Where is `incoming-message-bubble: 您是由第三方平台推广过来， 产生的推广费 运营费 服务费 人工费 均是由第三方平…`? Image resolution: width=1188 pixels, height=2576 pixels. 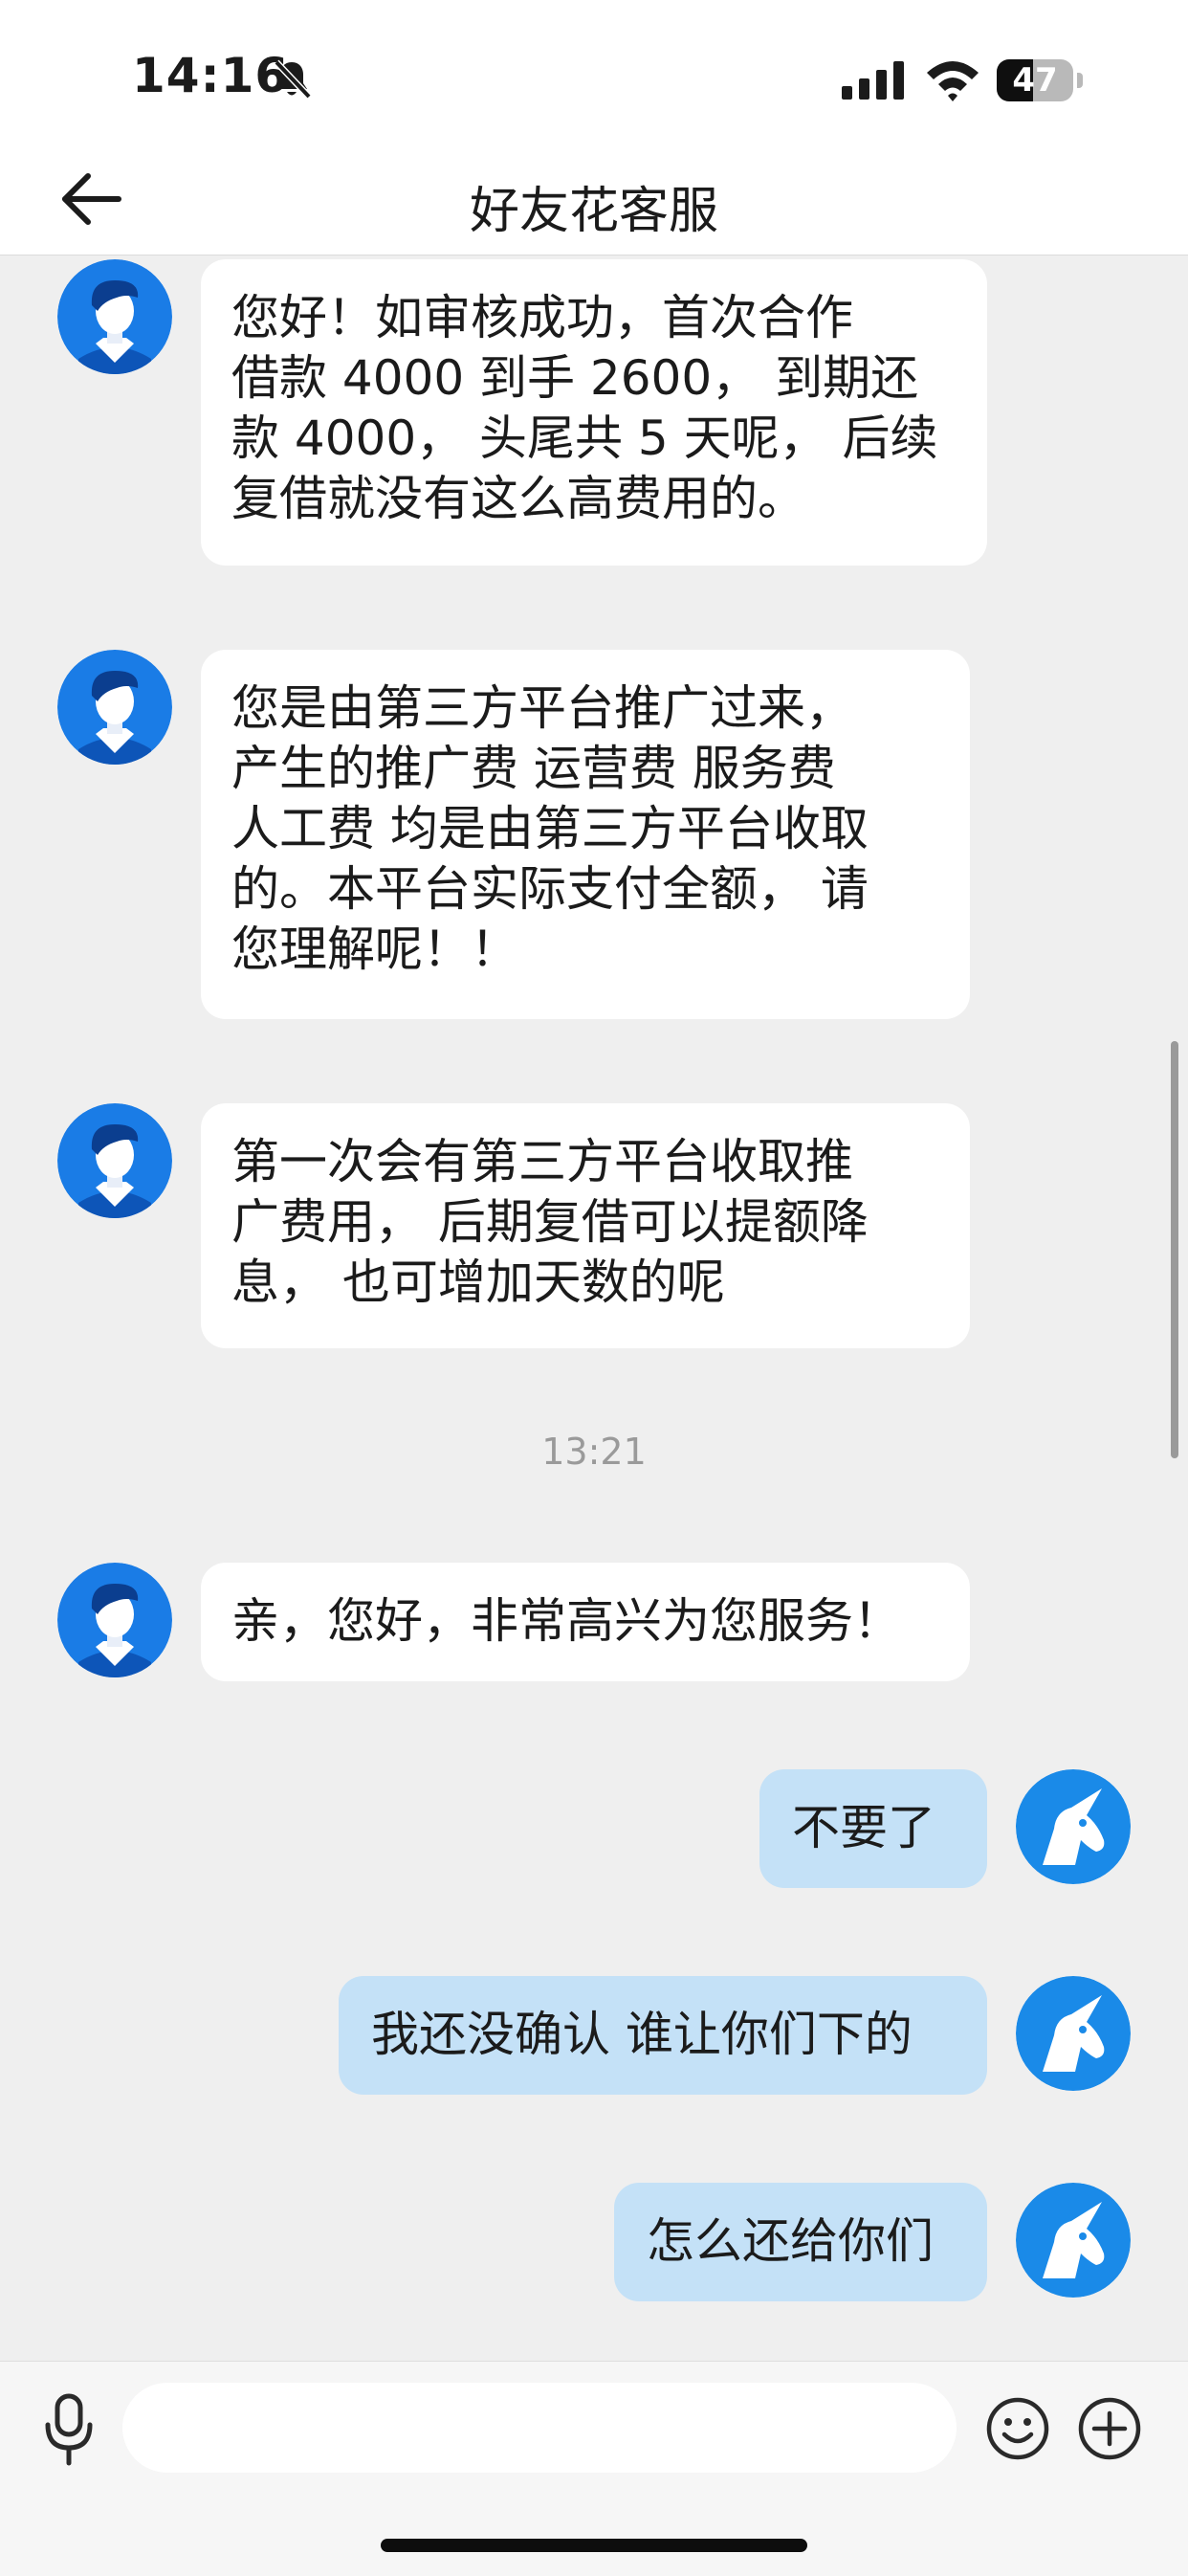
incoming-message-bubble: 您是由第三方平台推广过来， 产生的推广费 运营费 服务费 人工费 均是由第三方平… is located at coordinates (585, 834).